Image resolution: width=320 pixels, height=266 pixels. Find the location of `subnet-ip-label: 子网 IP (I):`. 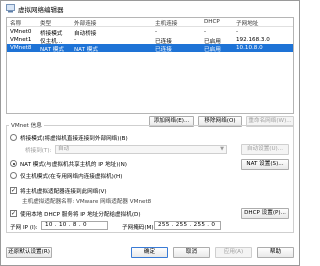

subnet-ip-label: 子网 IP (I): is located at coordinates (24, 228).